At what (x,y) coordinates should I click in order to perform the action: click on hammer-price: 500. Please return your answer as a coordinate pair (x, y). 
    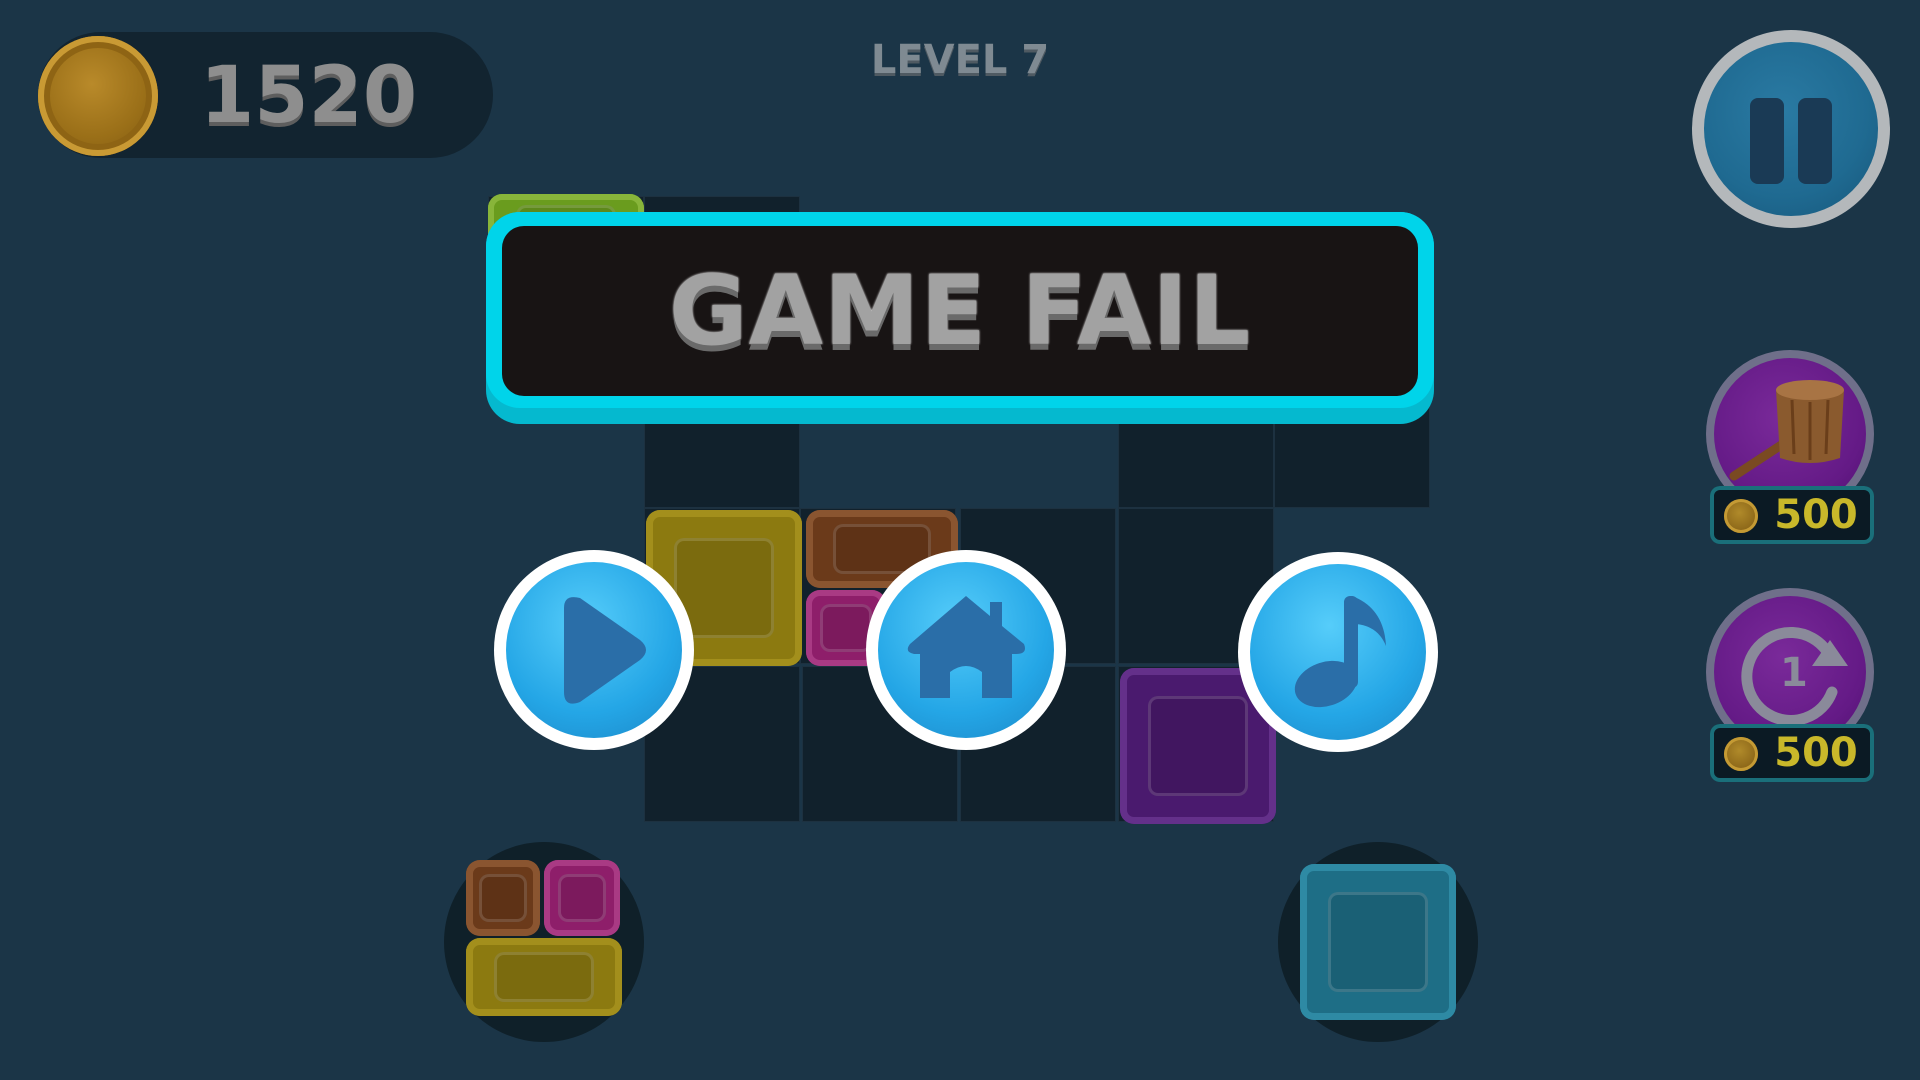
    Looking at the image, I should click on (1792, 515).